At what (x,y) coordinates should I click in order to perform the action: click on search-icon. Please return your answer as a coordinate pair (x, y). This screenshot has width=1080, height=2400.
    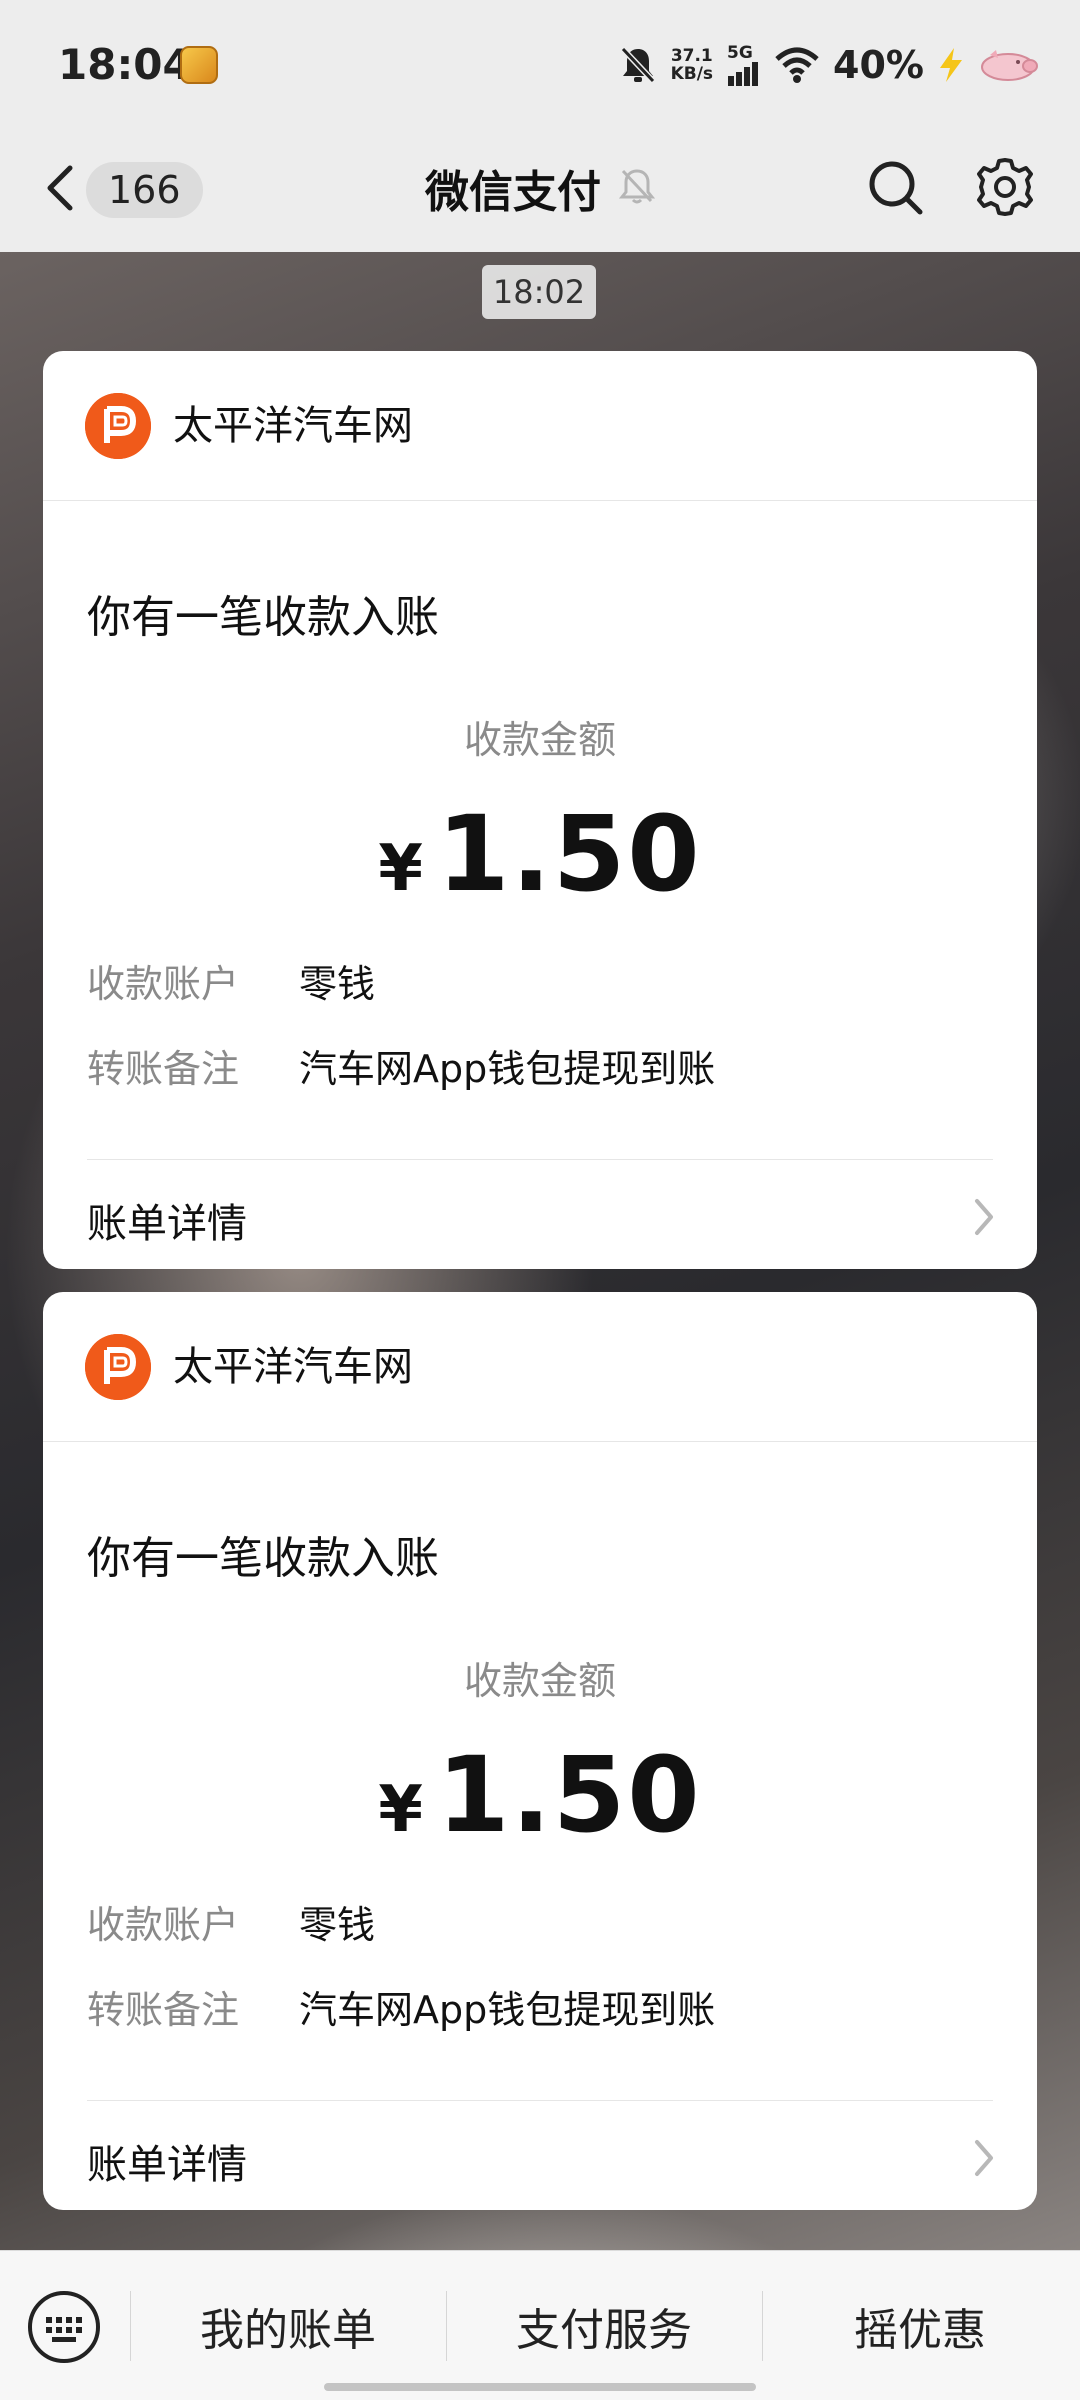
    Looking at the image, I should click on (896, 188).